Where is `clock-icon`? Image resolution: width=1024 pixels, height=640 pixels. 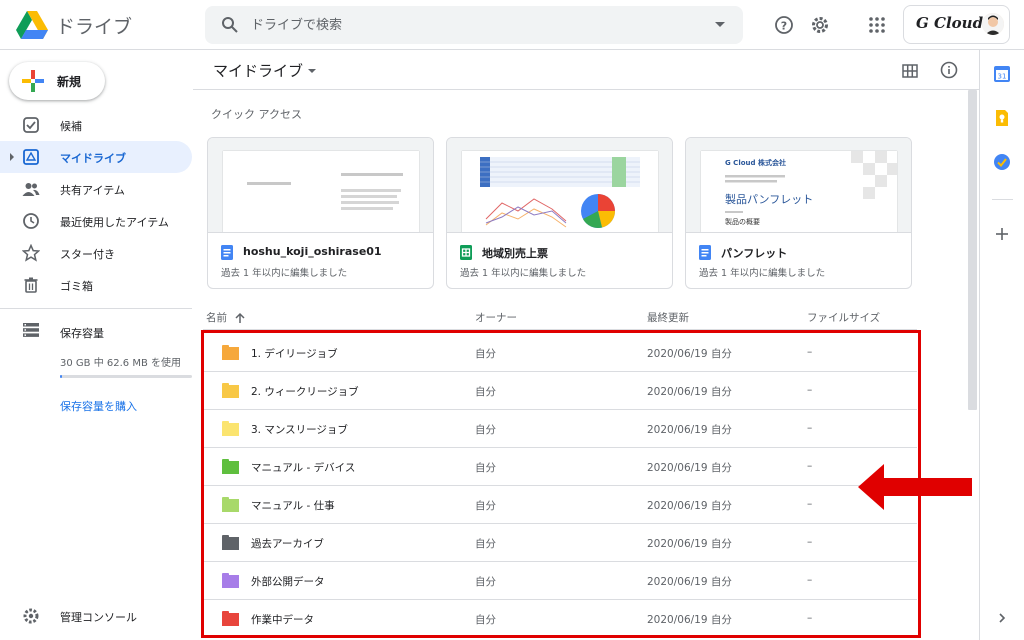
clock-icon is located at coordinates (31, 223).